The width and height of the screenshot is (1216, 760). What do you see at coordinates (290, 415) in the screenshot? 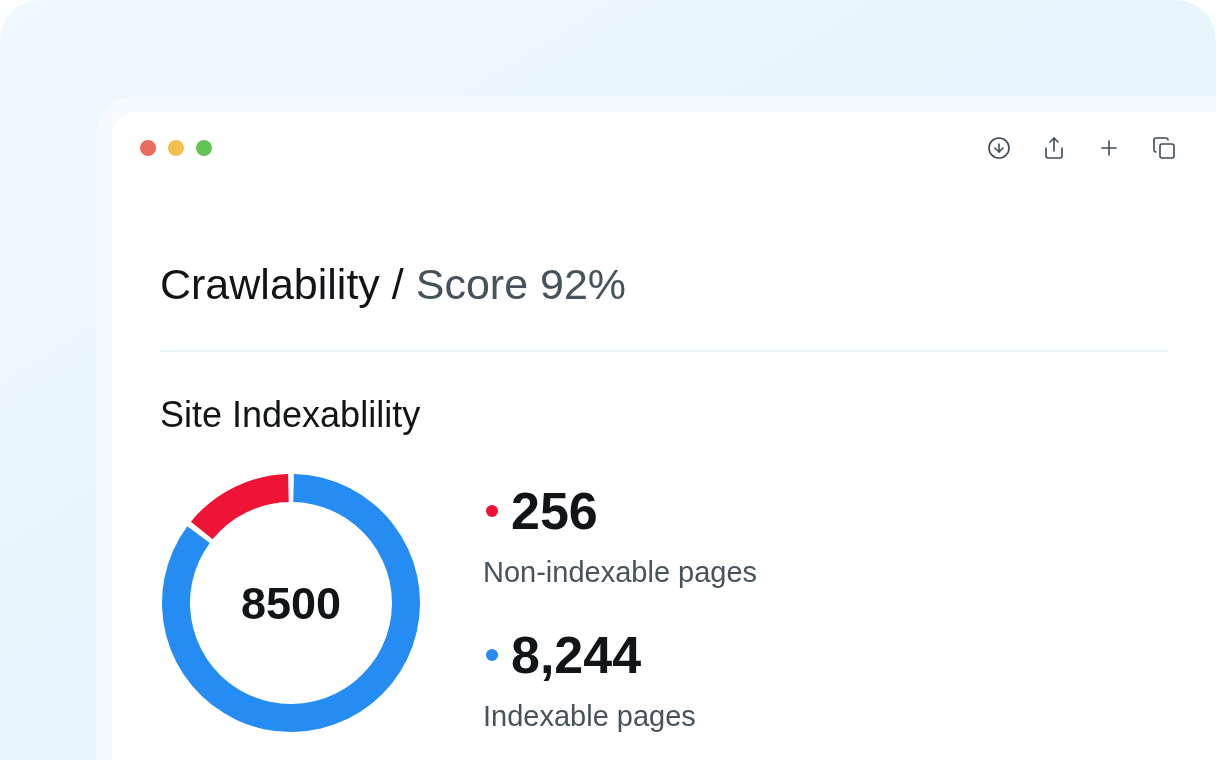
I see `section-title: Site Indexablility` at bounding box center [290, 415].